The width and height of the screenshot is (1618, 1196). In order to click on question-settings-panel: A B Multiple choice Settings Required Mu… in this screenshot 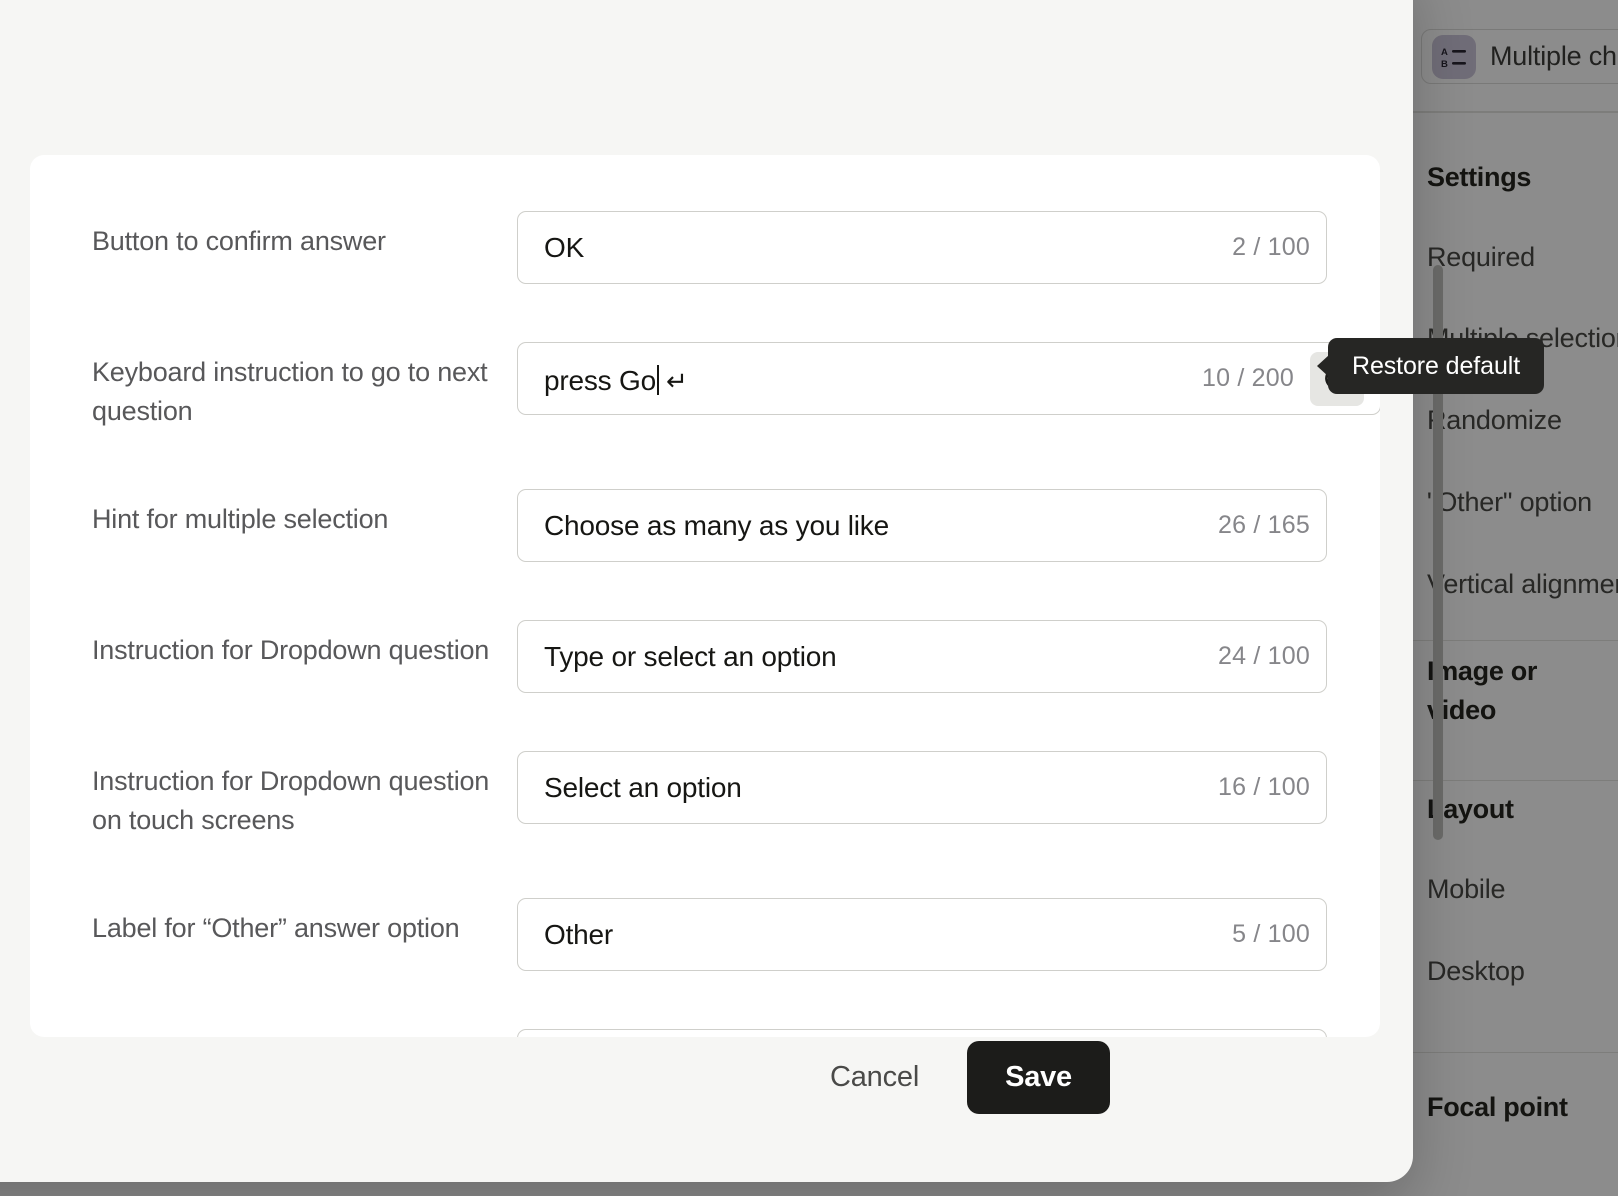, I will do `click(1515, 598)`.